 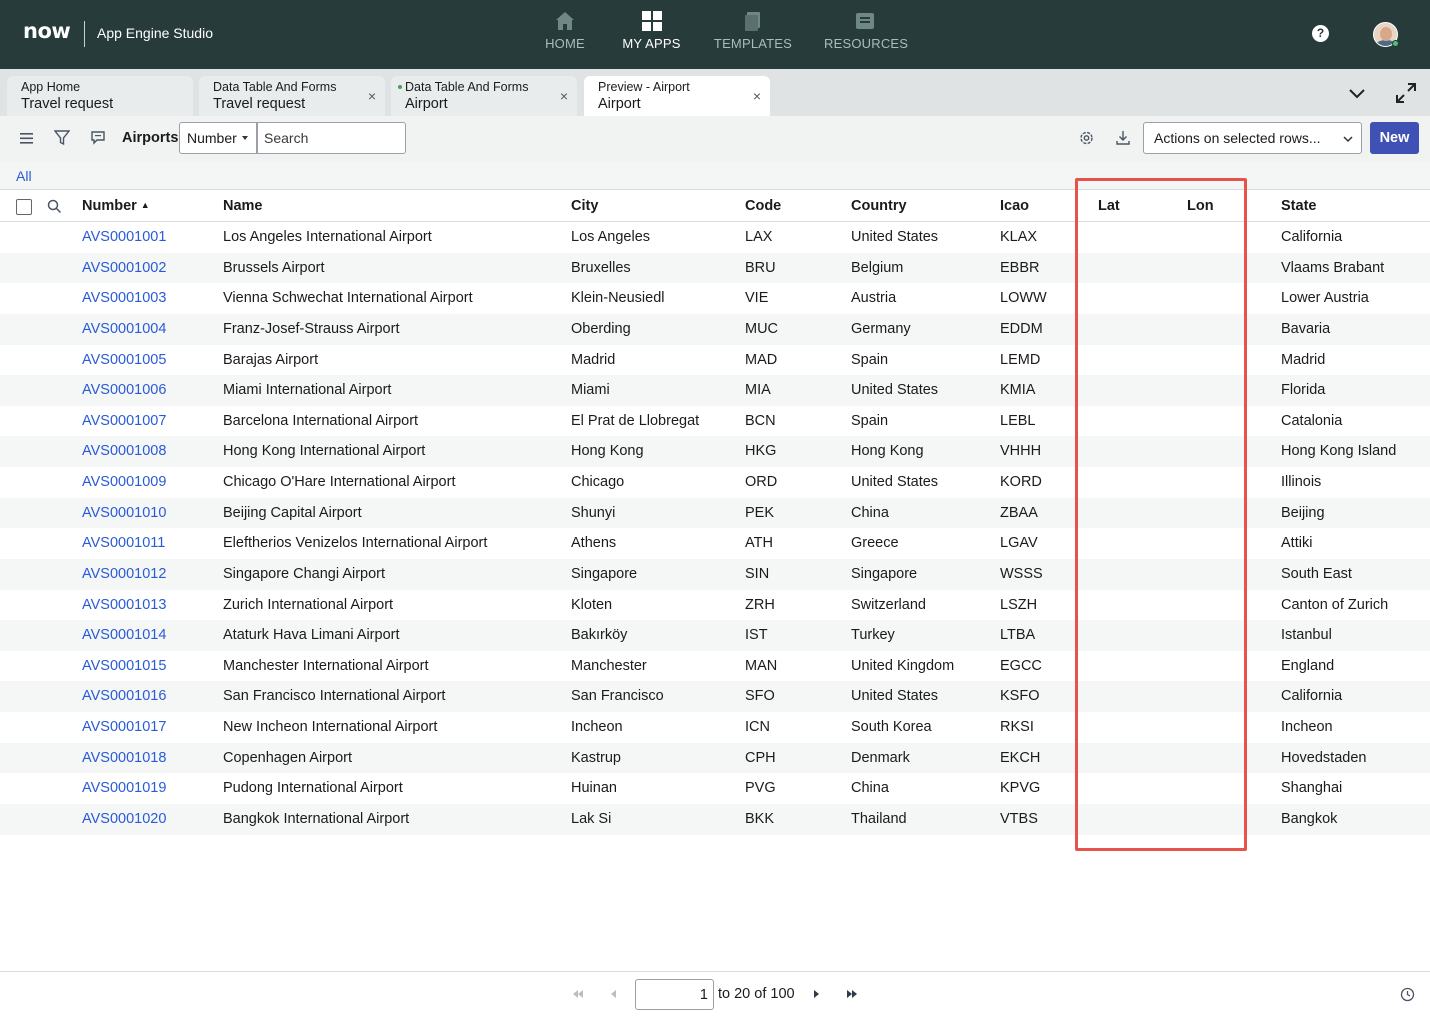 I want to click on cell-number: AVS0001004, so click(x=124, y=329).